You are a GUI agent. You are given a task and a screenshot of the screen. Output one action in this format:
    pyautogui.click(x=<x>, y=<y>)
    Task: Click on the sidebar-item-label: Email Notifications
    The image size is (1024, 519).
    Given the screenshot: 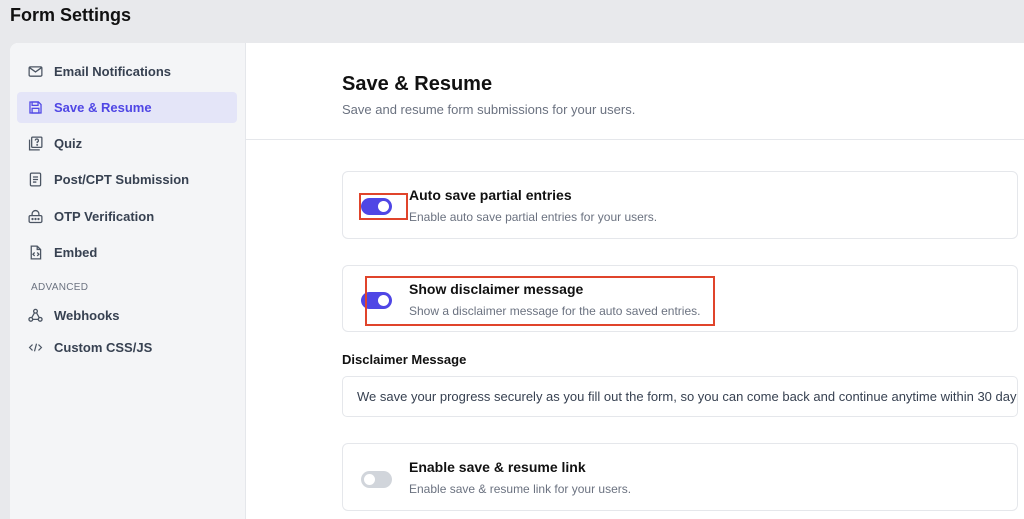 What is the action you would take?
    pyautogui.click(x=113, y=71)
    